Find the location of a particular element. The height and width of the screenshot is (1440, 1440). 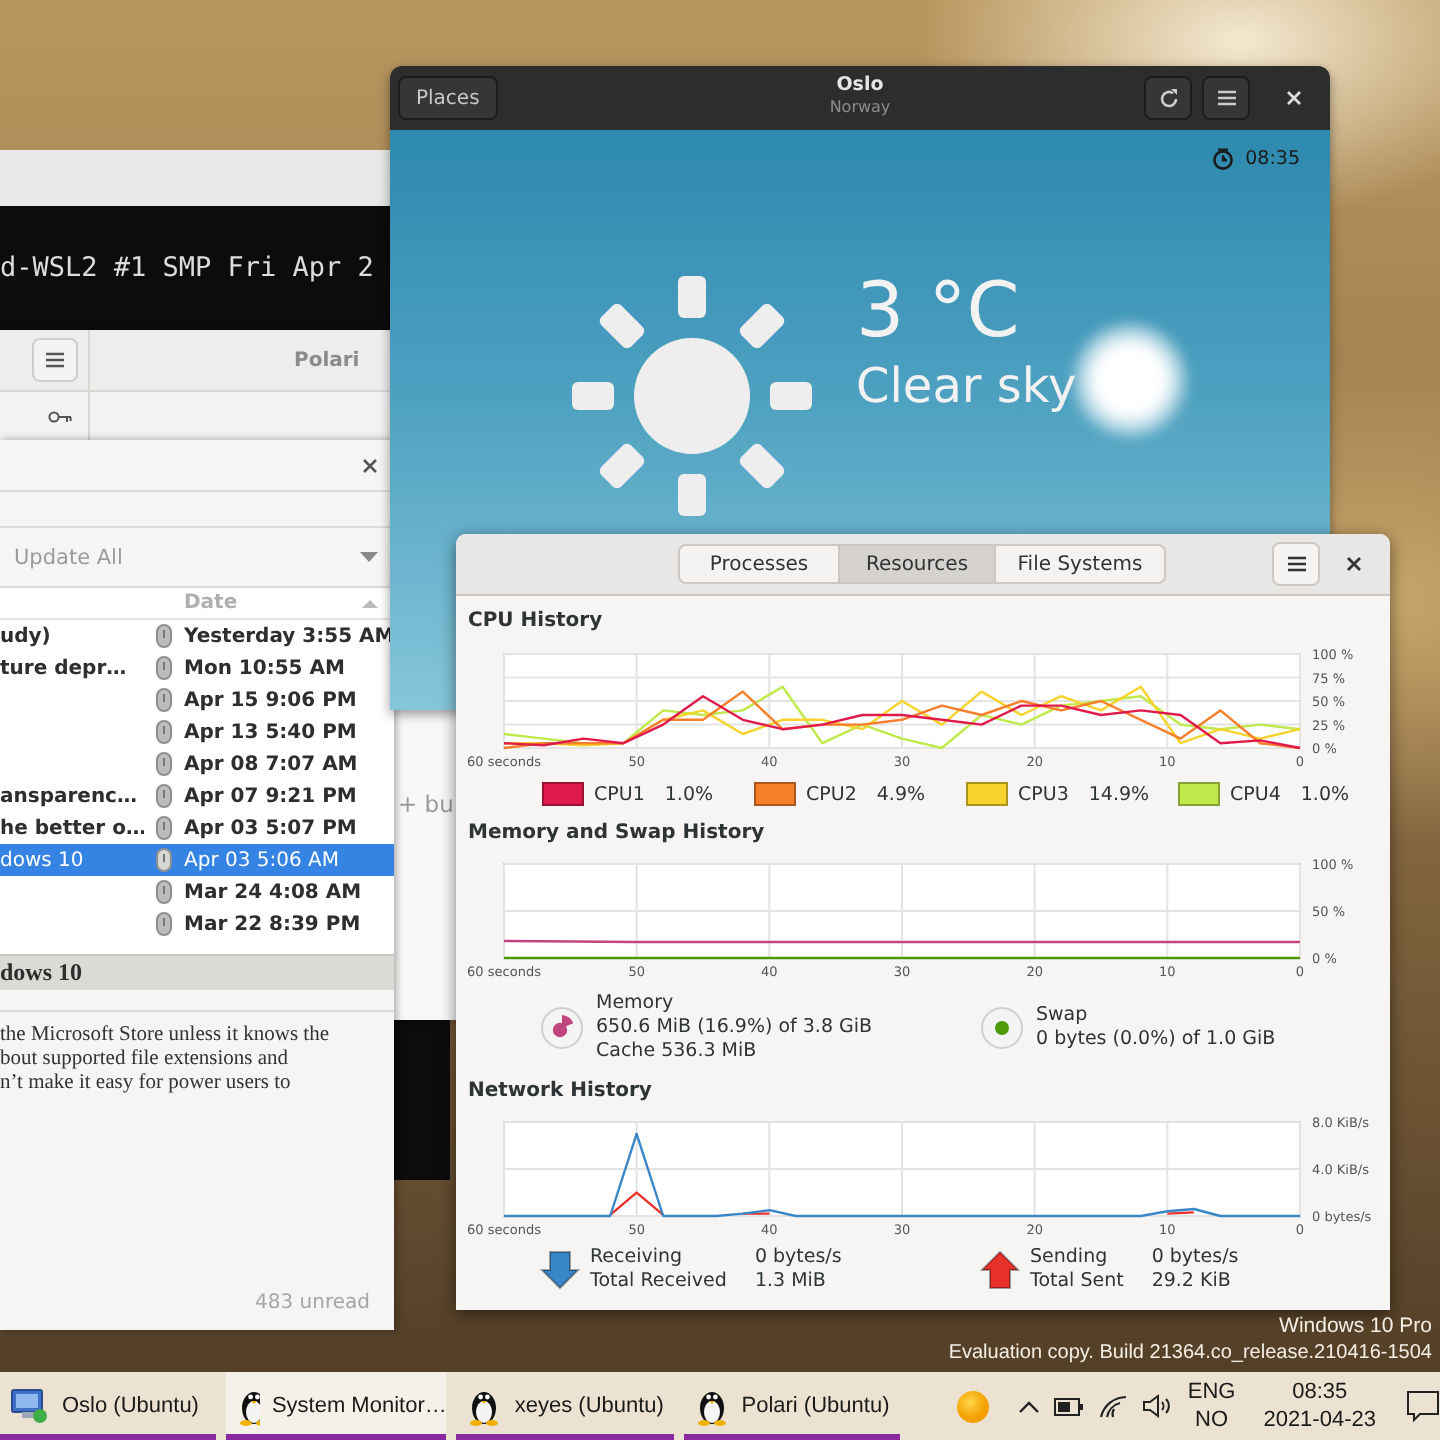

legend-label: Total Sent is located at coordinates (1077, 1282).